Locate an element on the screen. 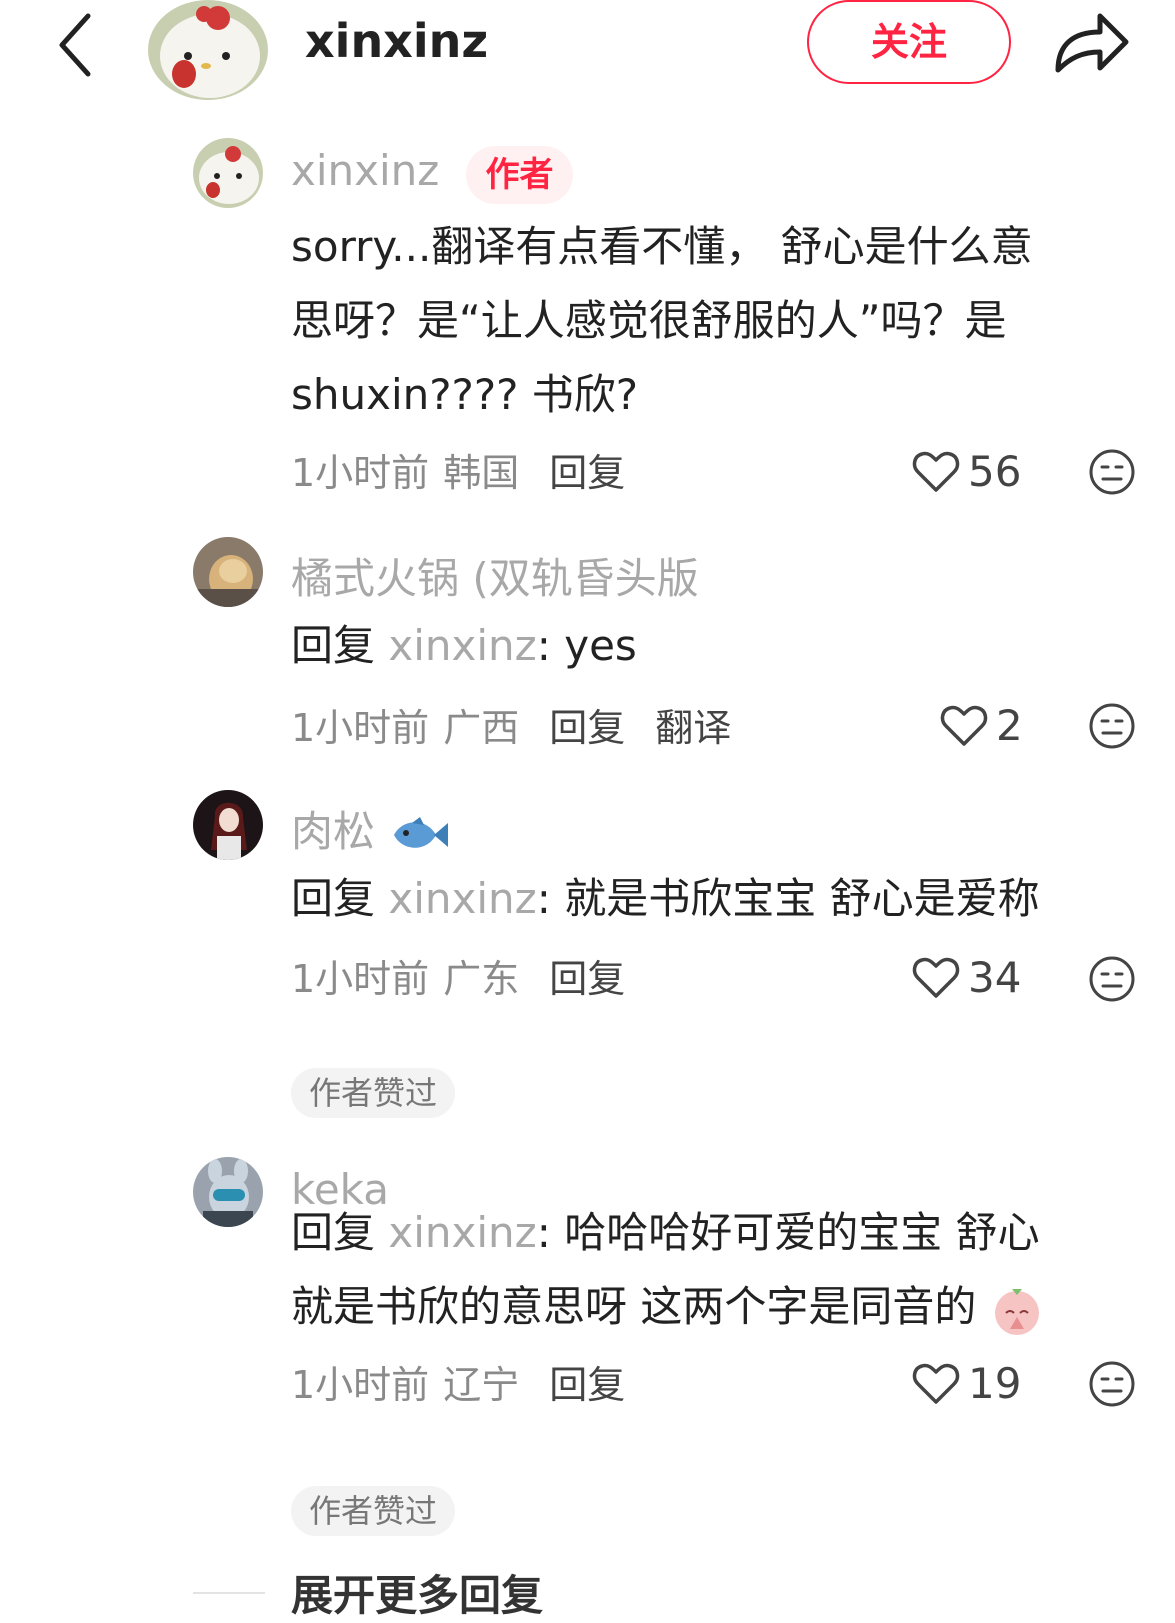  username: xinxinz is located at coordinates (396, 41).